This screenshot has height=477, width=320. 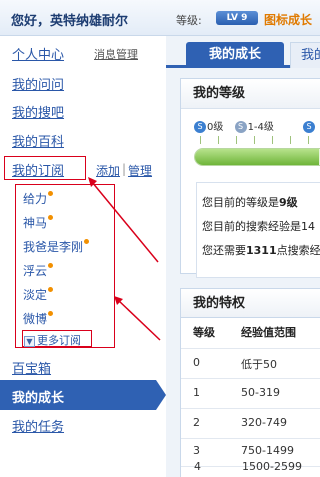 What do you see at coordinates (38, 53) in the screenshot?
I see `sidebar-item-personal-center: 个人中心` at bounding box center [38, 53].